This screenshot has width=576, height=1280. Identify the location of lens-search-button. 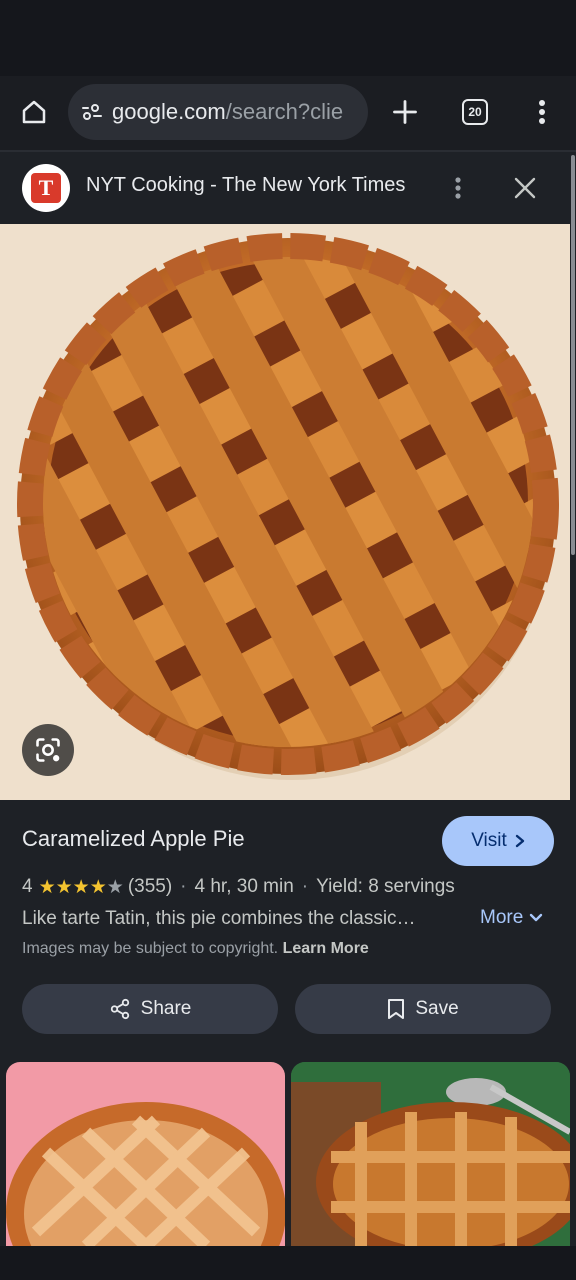
(48, 750).